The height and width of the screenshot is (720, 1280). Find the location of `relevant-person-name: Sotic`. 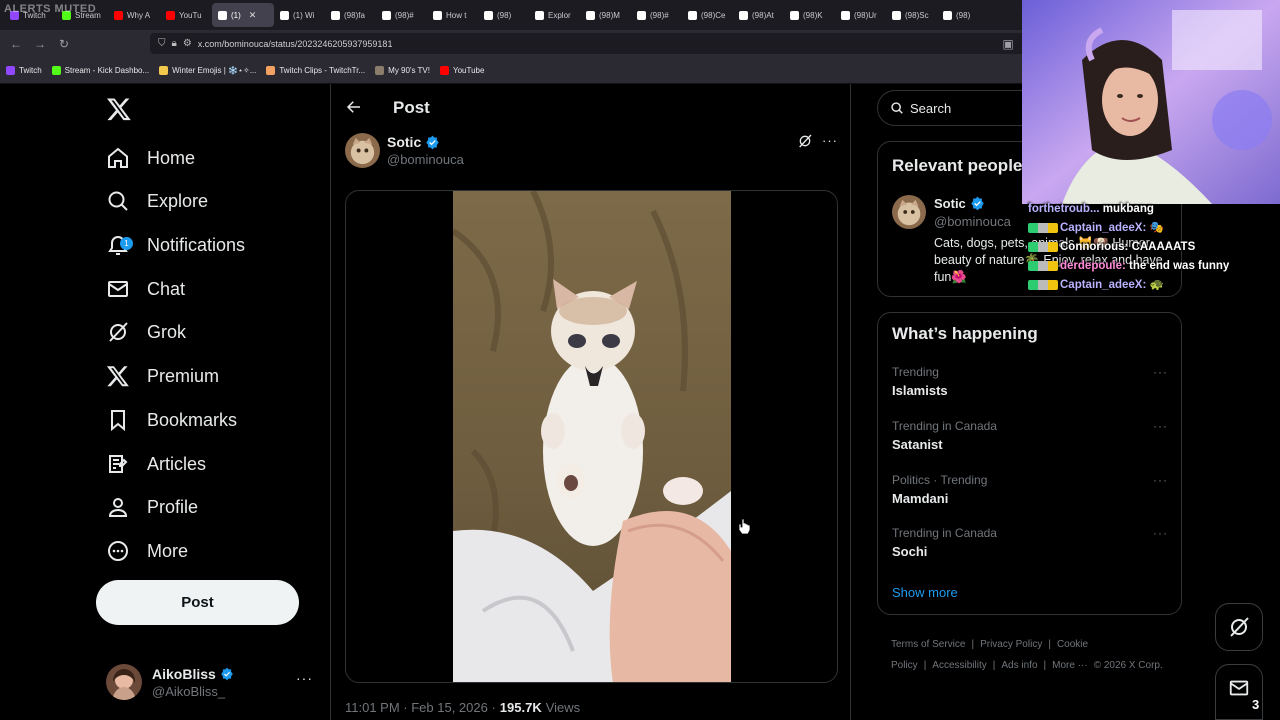

relevant-person-name: Sotic is located at coordinates (959, 203).